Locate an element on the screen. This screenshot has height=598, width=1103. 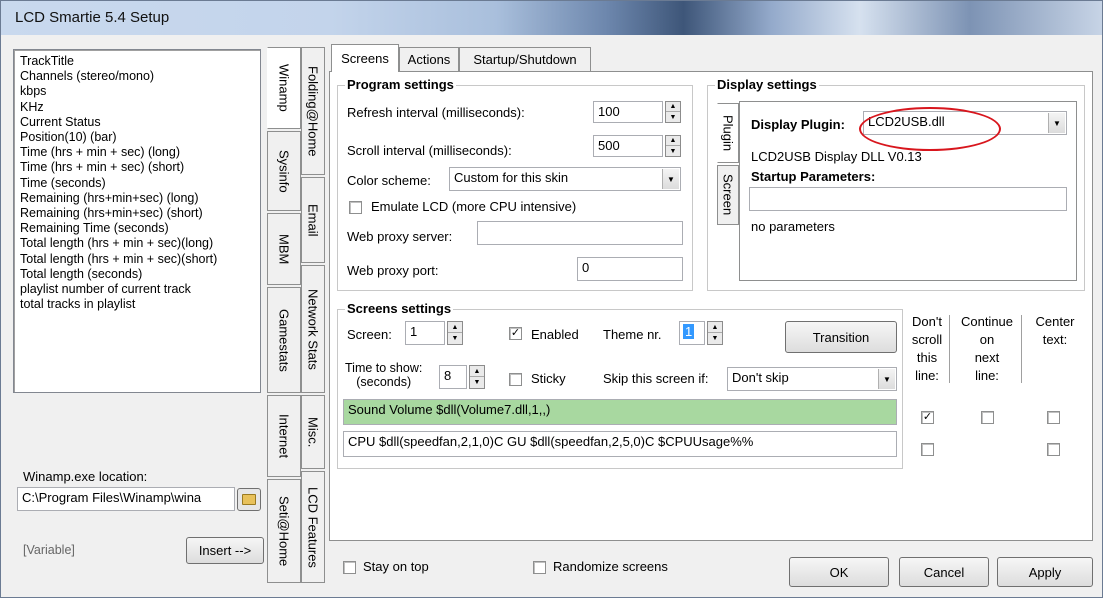
tab-folding: Folding@Home is located at coordinates (313, 111).